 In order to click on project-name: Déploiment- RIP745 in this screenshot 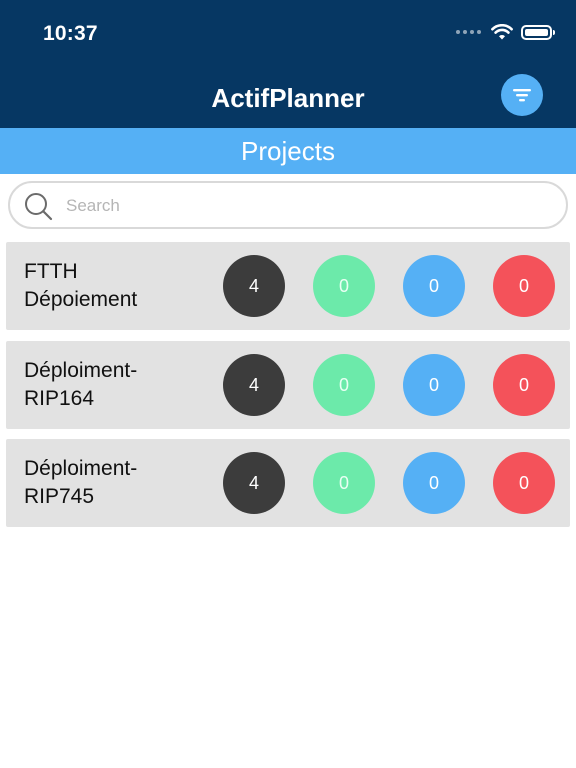, I will do `click(81, 482)`.